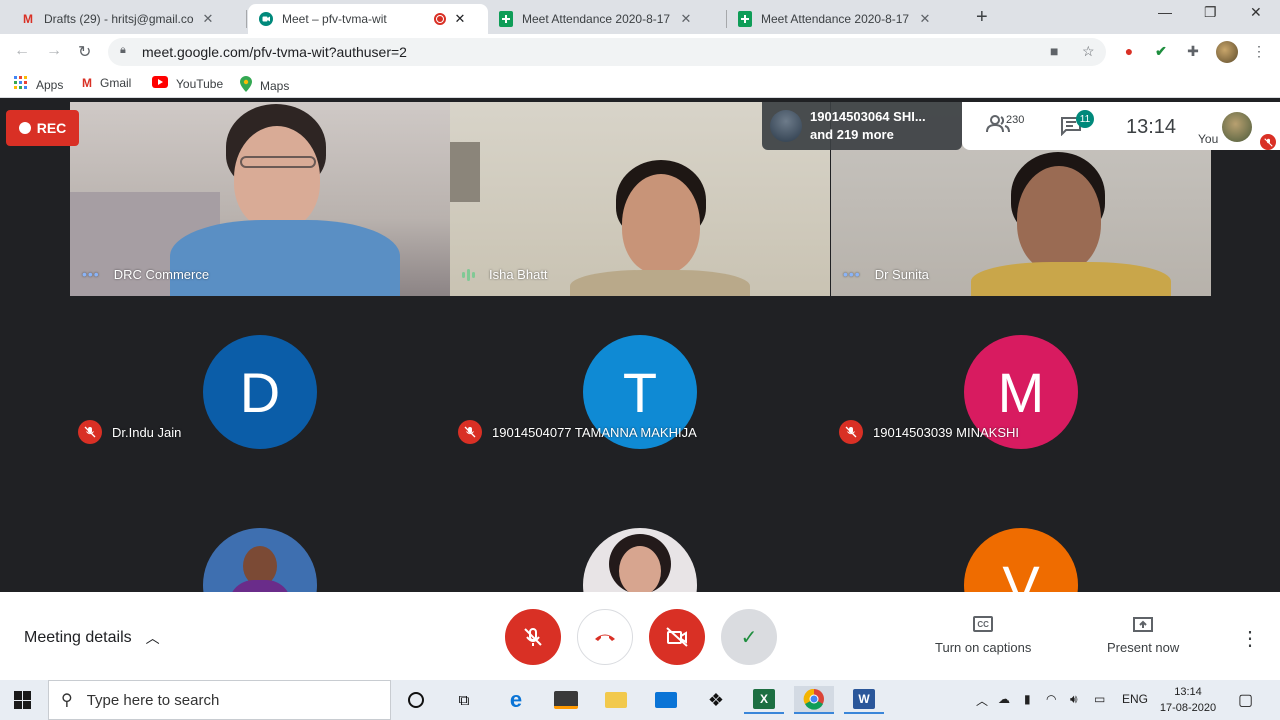 This screenshot has width=1280, height=720. What do you see at coordinates (129, 432) in the screenshot?
I see `participant-name: Dr.Indu Jain` at bounding box center [129, 432].